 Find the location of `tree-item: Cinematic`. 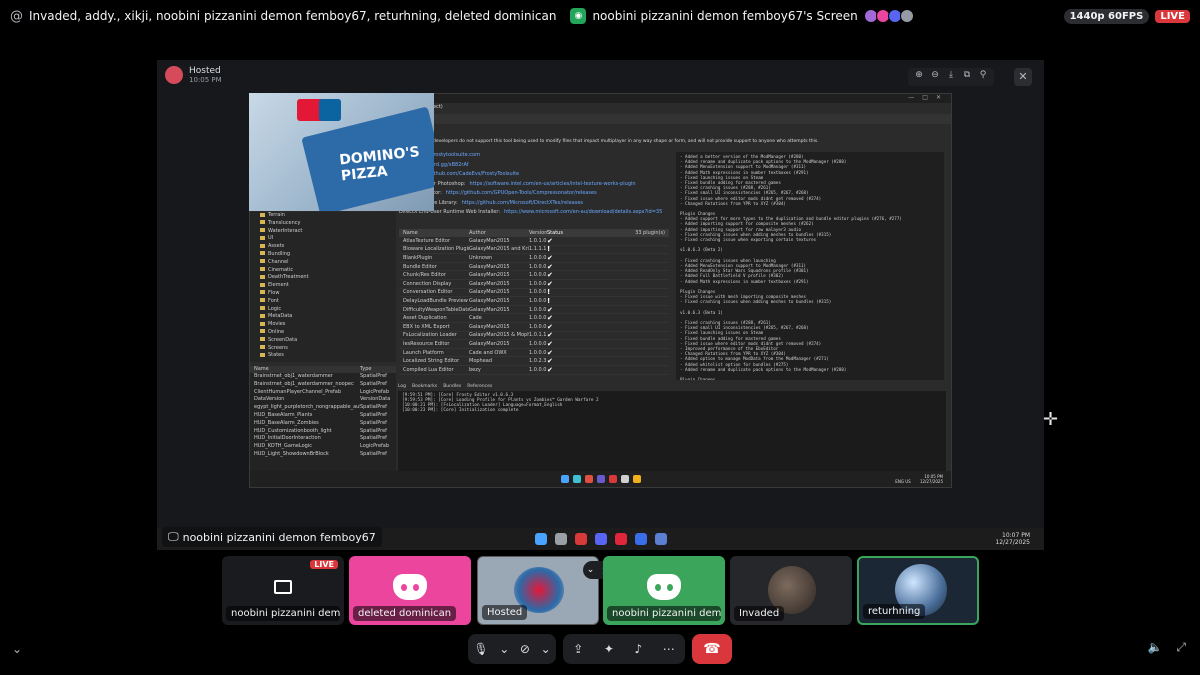

tree-item: Cinematic is located at coordinates (323, 271).